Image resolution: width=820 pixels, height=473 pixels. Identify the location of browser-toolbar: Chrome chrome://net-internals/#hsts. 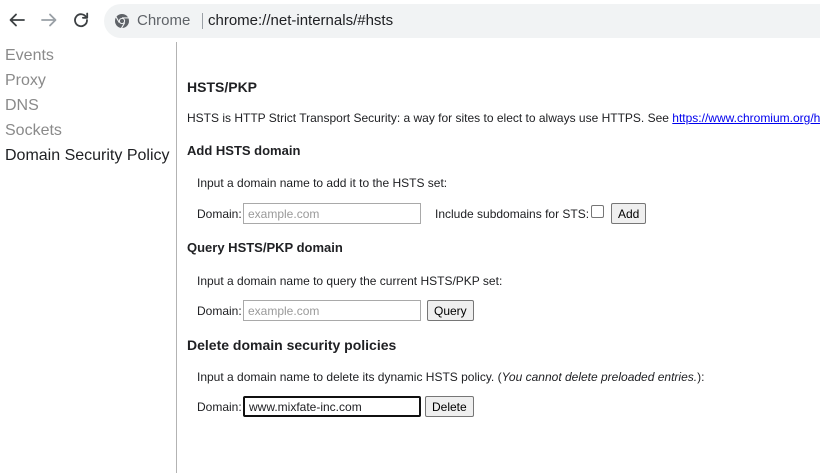
(410, 21).